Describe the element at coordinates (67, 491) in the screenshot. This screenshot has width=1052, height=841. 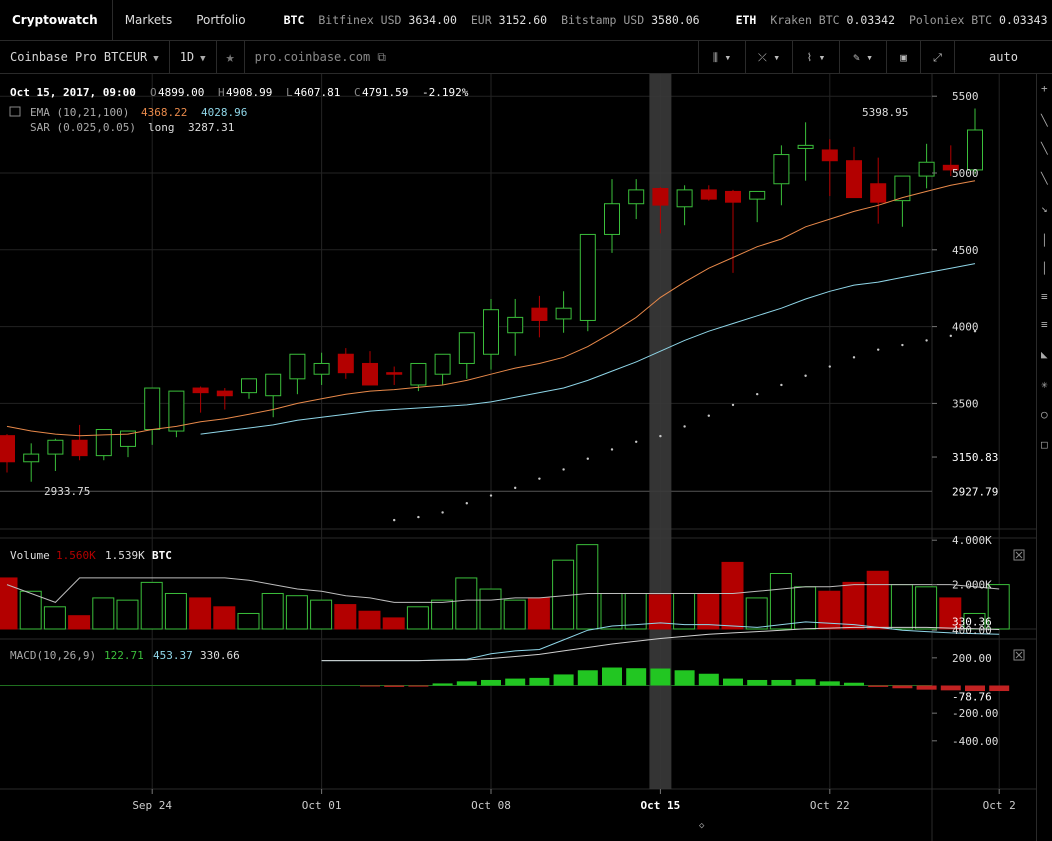
I see `low-marker-label: 2933.75` at that location.